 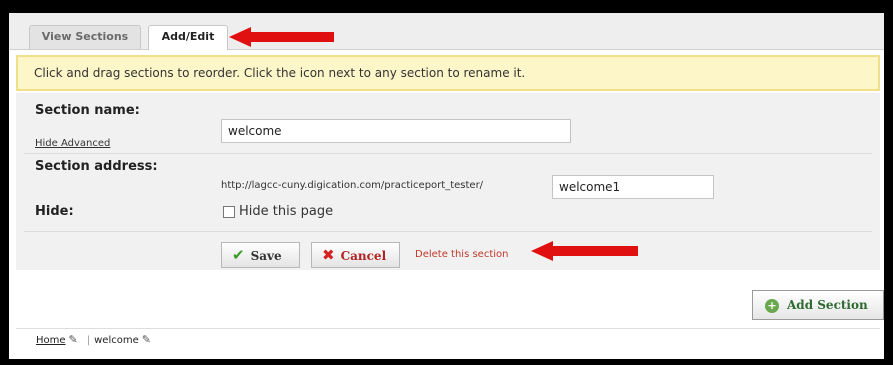 I want to click on save-button: ✔ Save, so click(x=260, y=255).